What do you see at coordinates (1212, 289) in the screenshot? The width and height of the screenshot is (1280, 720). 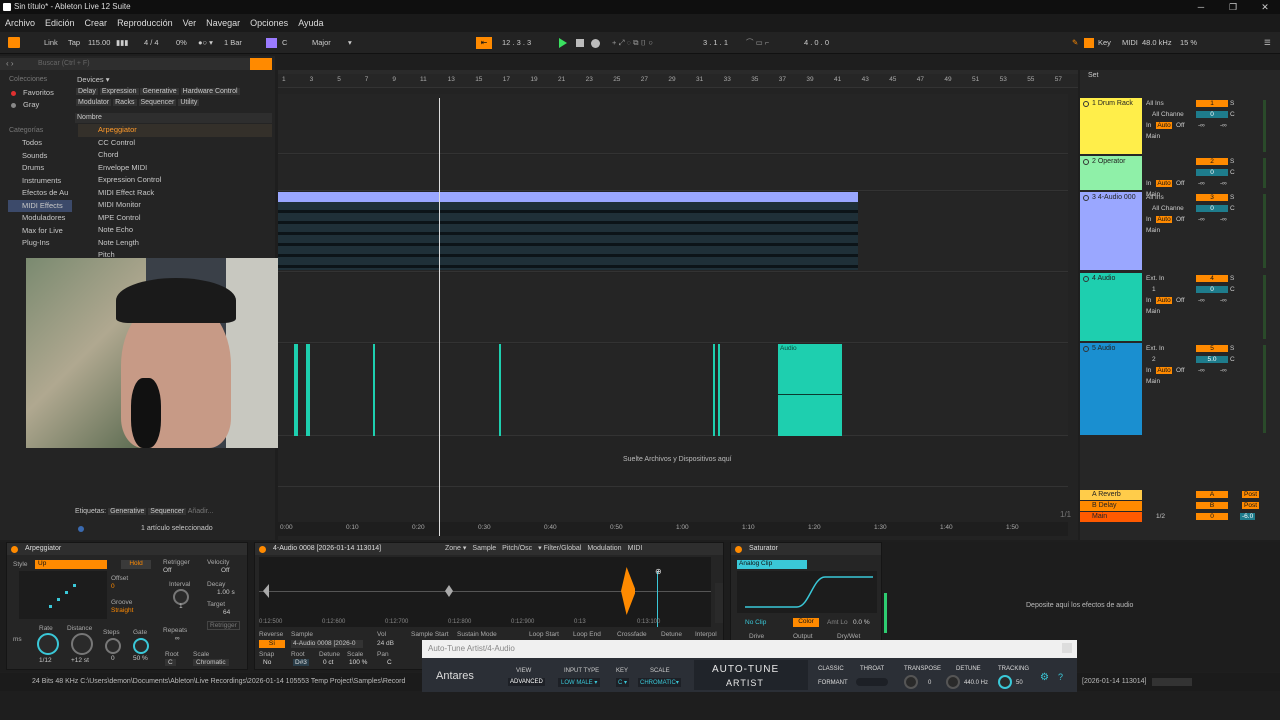 I see `volume-field: 0` at bounding box center [1212, 289].